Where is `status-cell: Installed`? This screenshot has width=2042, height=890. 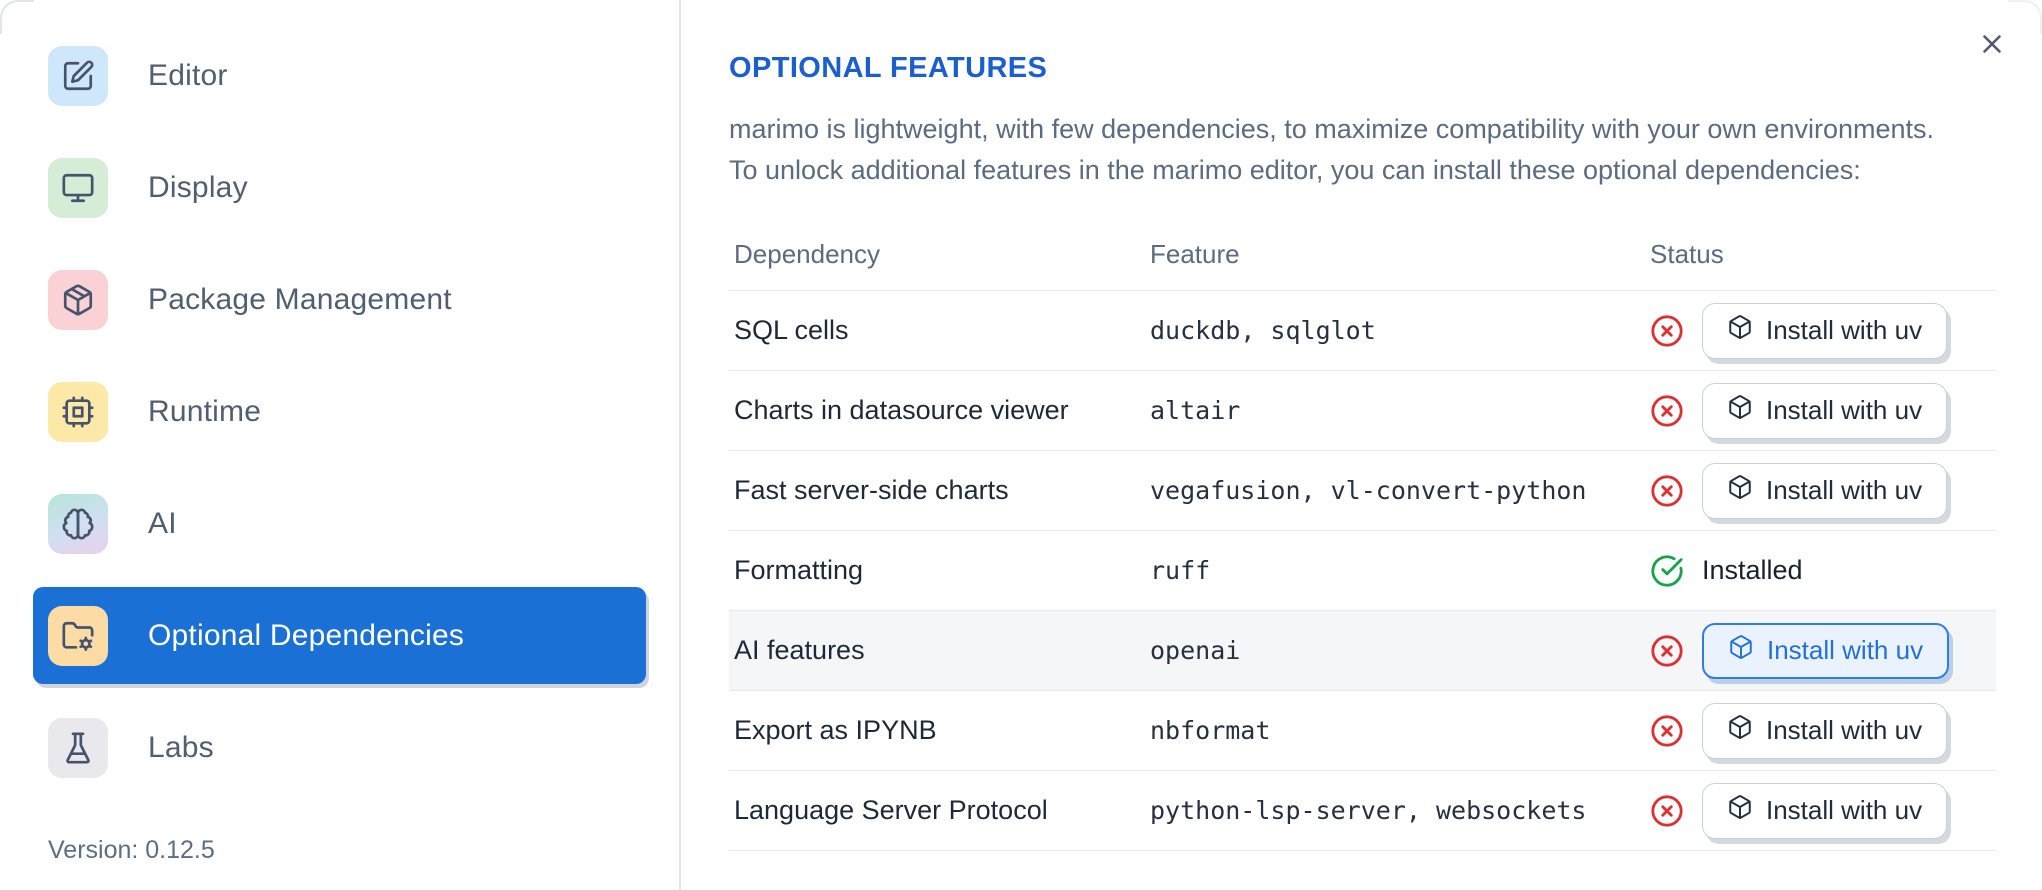 status-cell: Installed is located at coordinates (1820, 571).